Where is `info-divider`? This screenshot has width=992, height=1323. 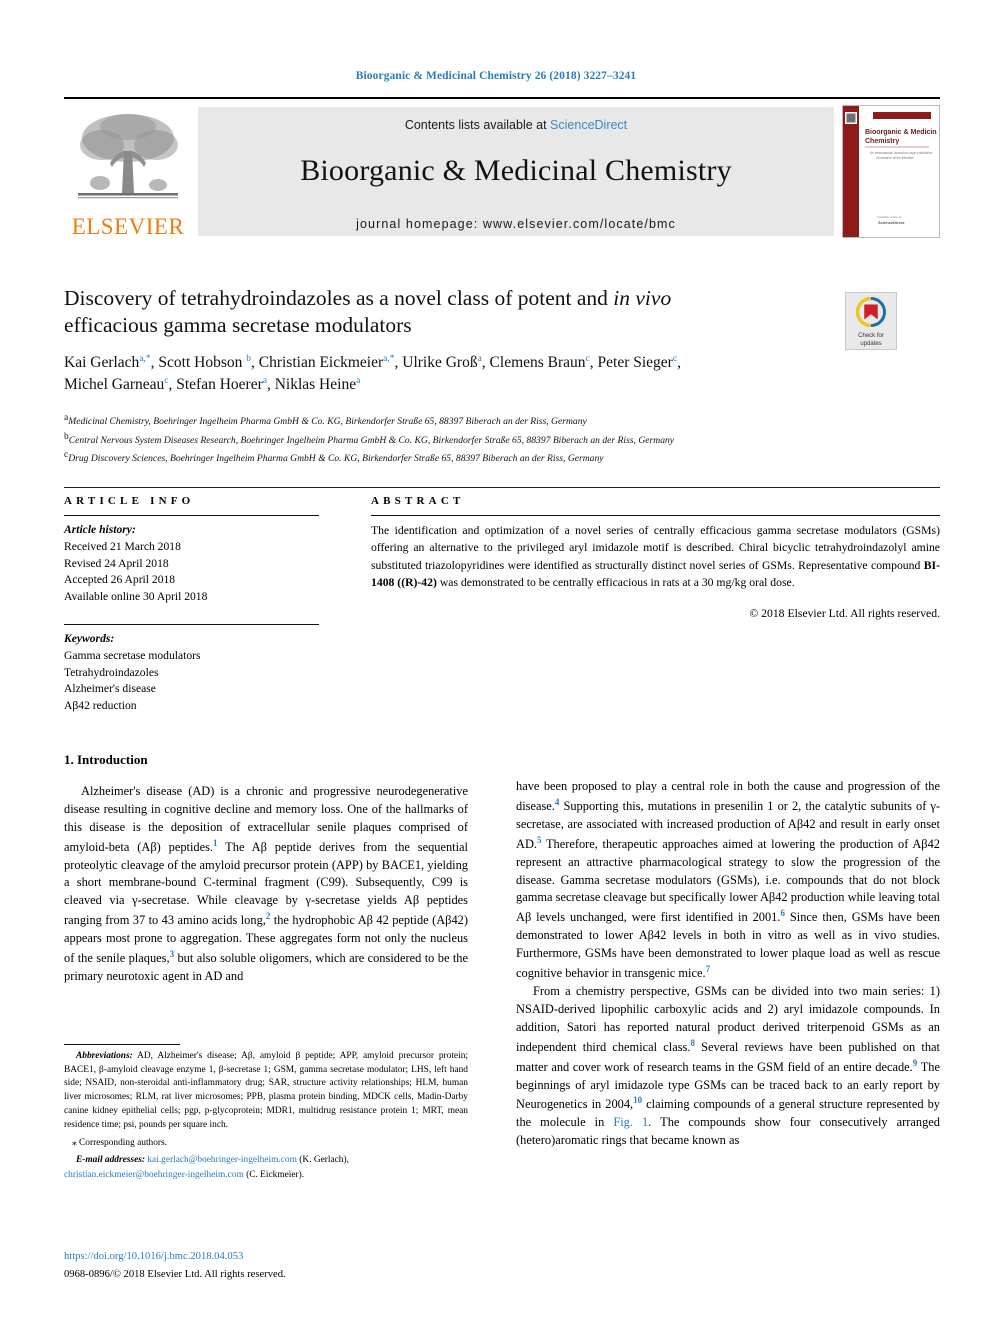 info-divider is located at coordinates (502, 487).